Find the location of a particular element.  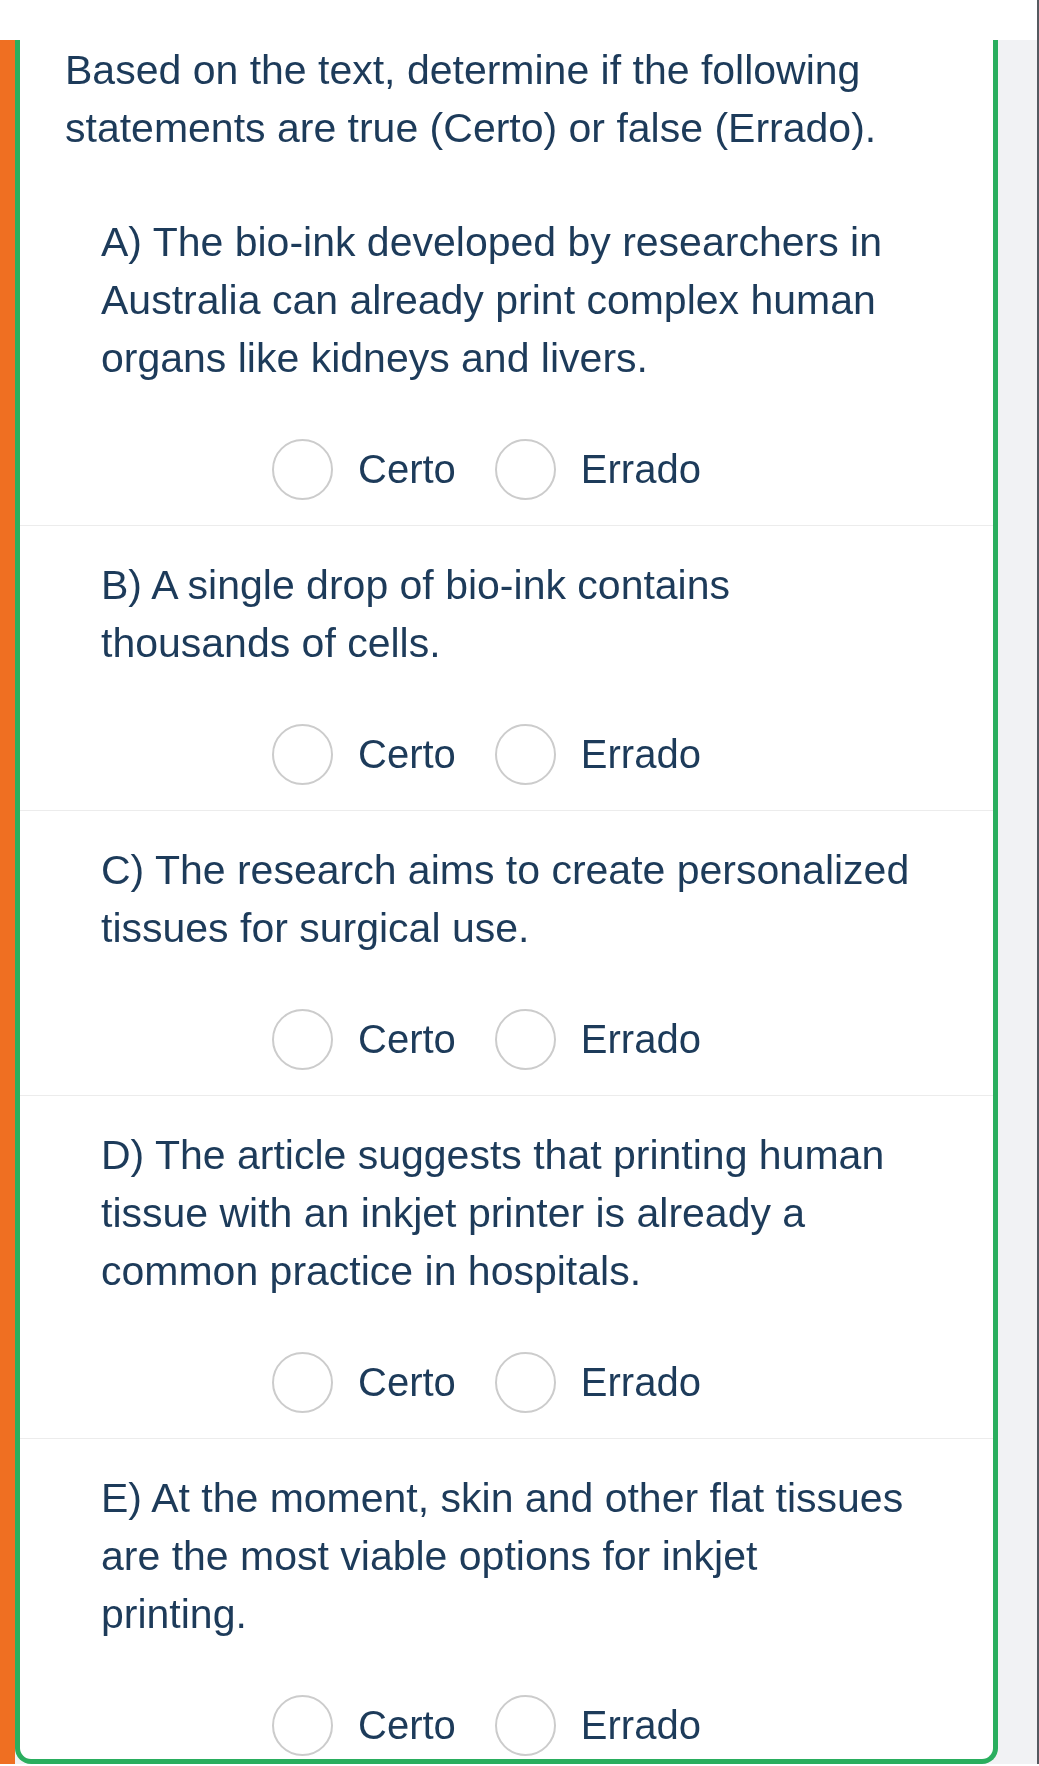

statement-text: A) The bio-ink developed by researchers in Australia can already print complex human organs like kidneys and livers. is located at coordinates (492, 300).